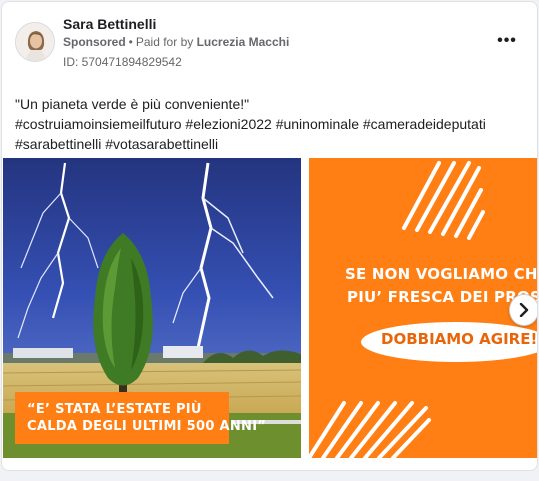 The image size is (539, 481). I want to click on sponsored-label: Sponsored, so click(94, 42).